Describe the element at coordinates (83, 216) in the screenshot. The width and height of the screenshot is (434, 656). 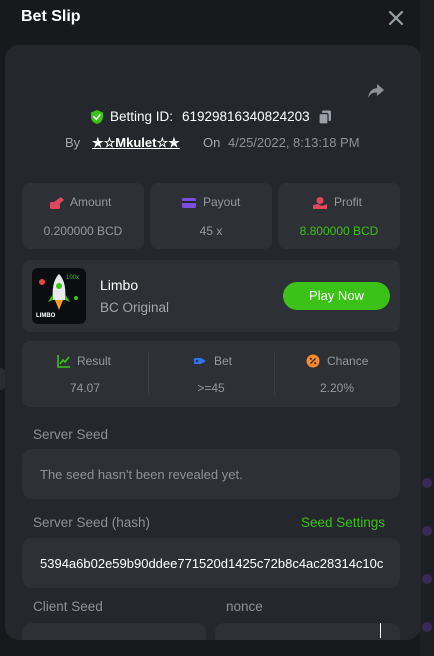
I see `amount-stat: Amount 0.200000 BCD` at that location.